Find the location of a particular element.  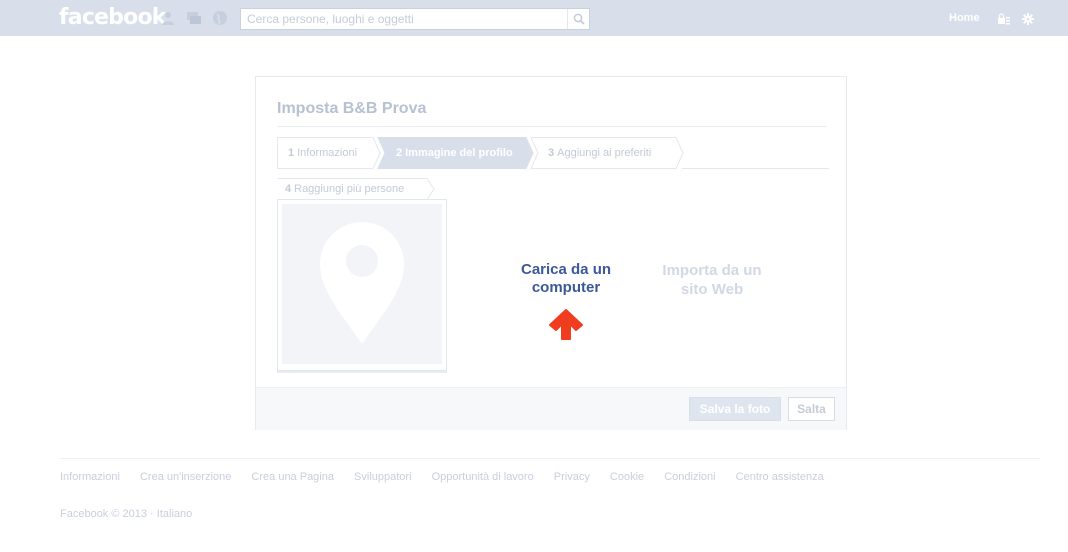

footer-link-help: Centro assistenza is located at coordinates (780, 477).